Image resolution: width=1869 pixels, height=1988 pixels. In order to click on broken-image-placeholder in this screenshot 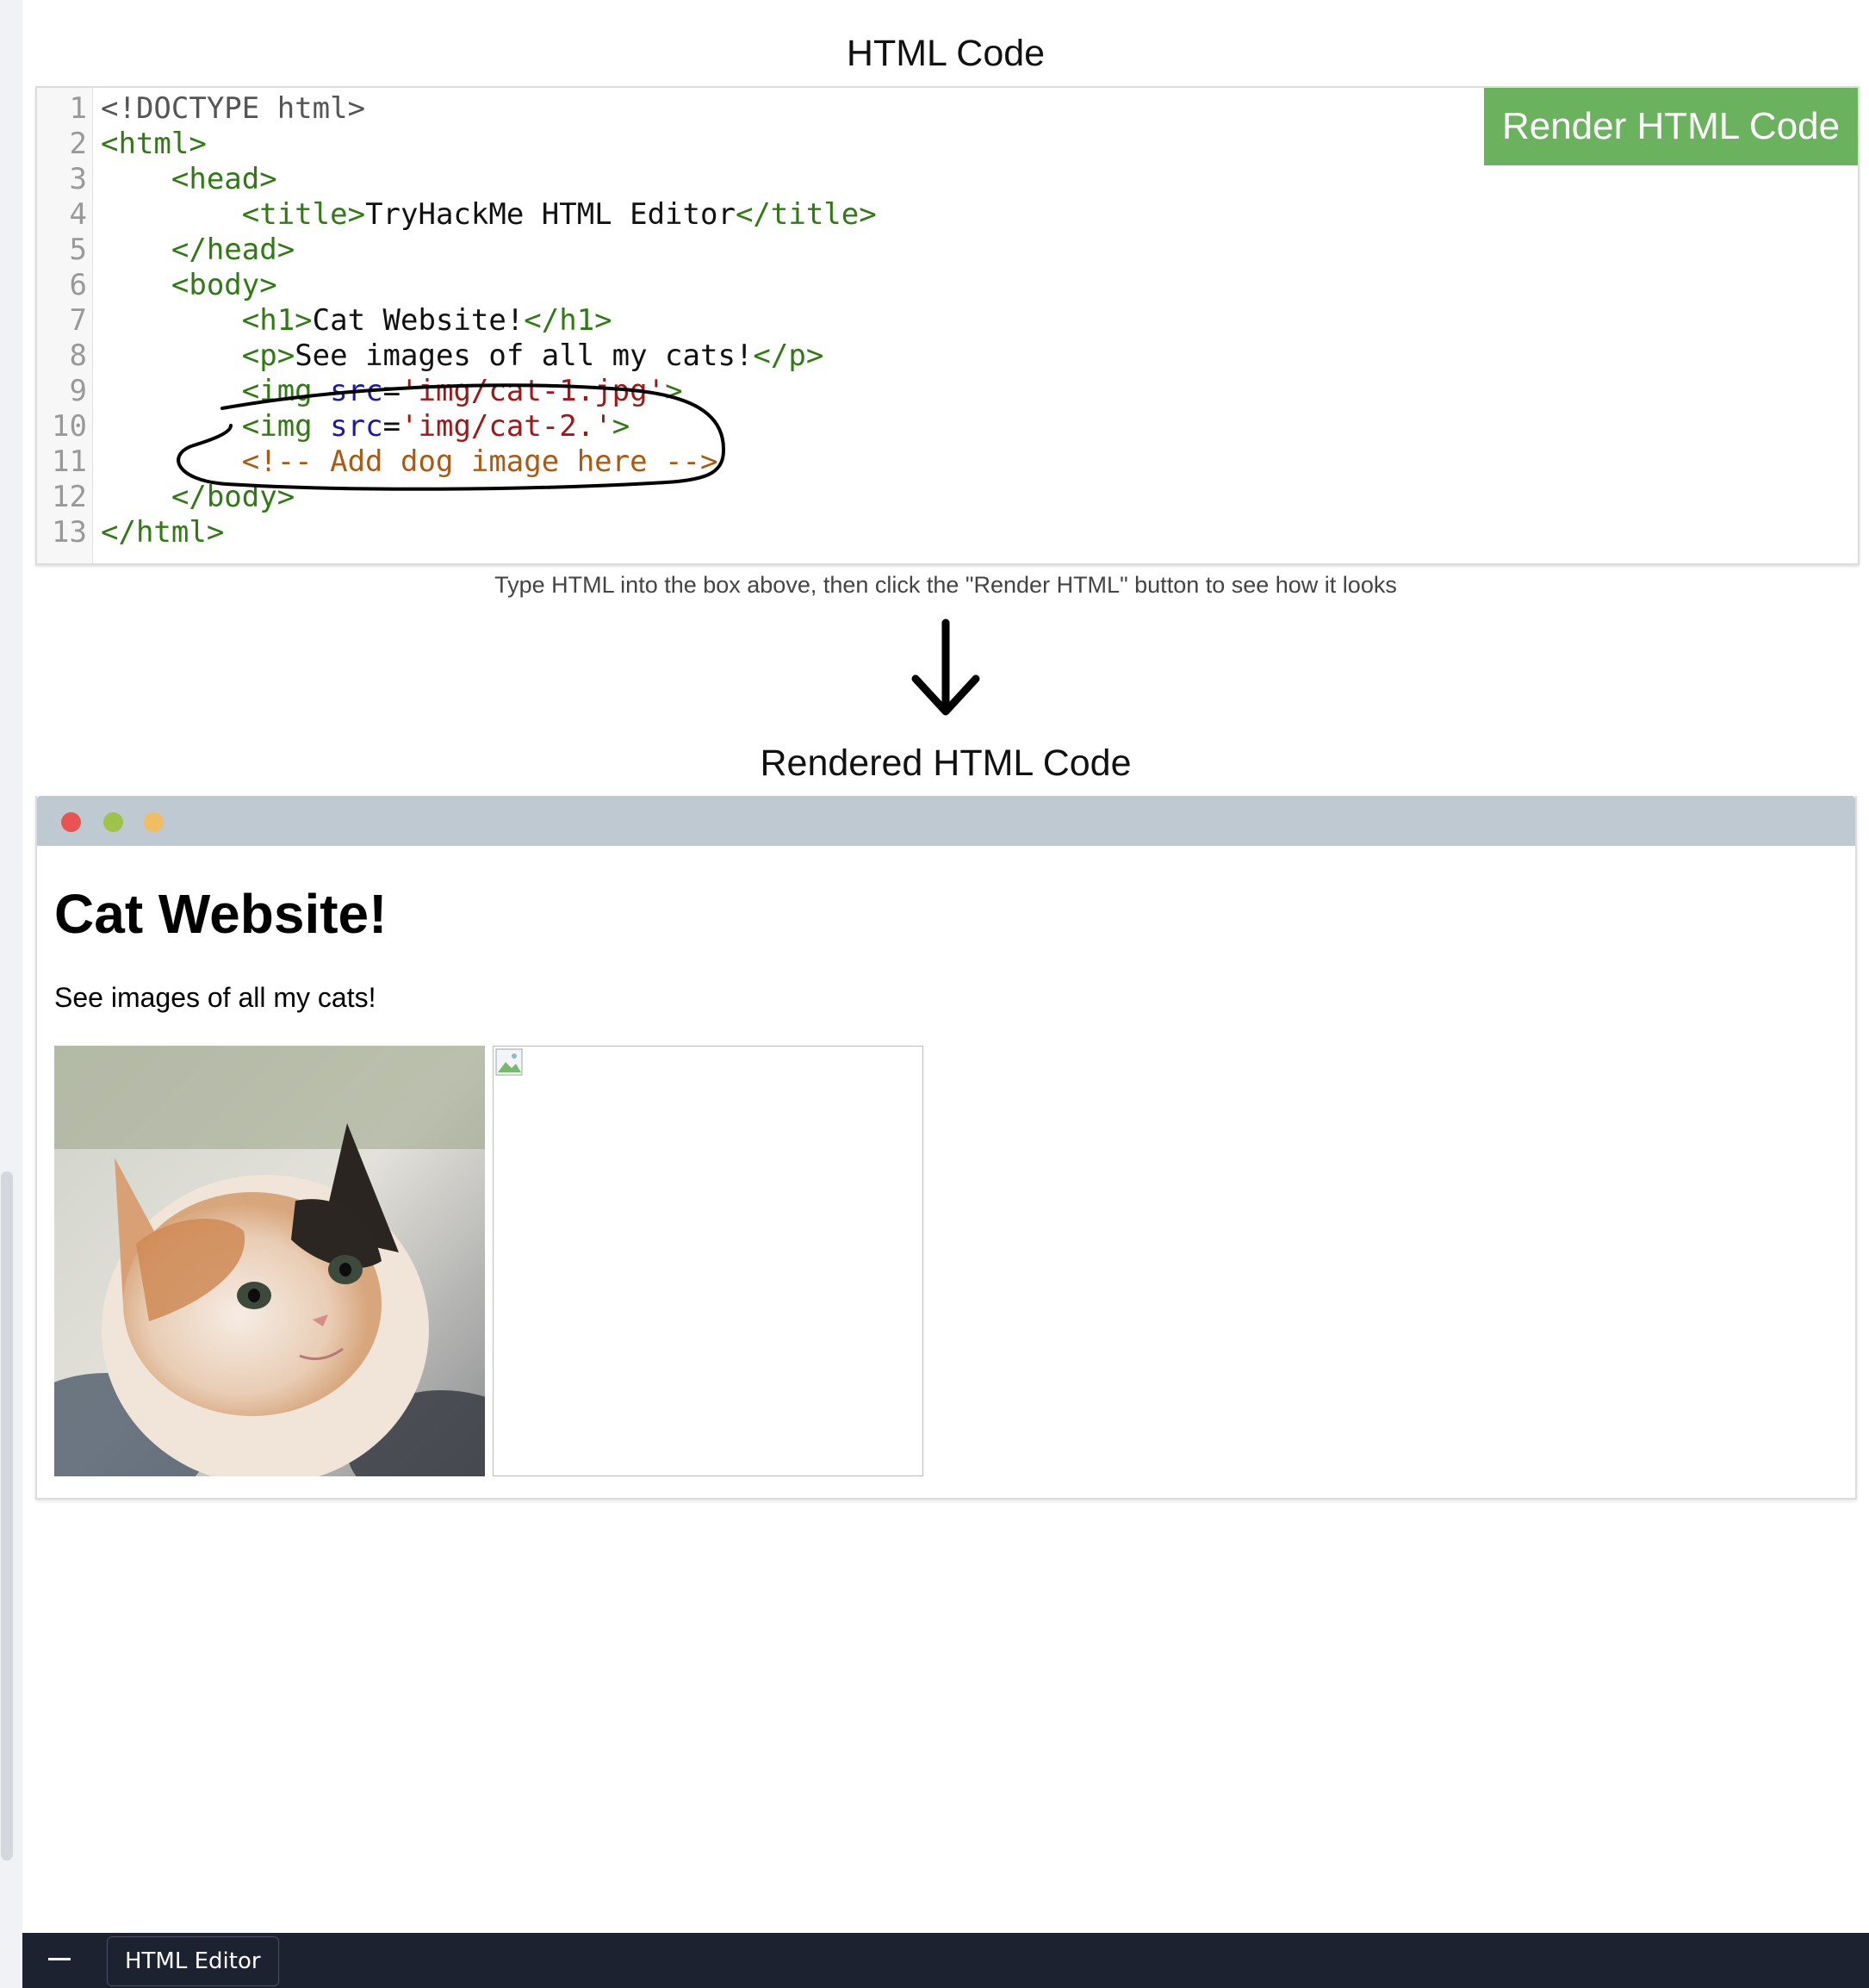, I will do `click(708, 1261)`.